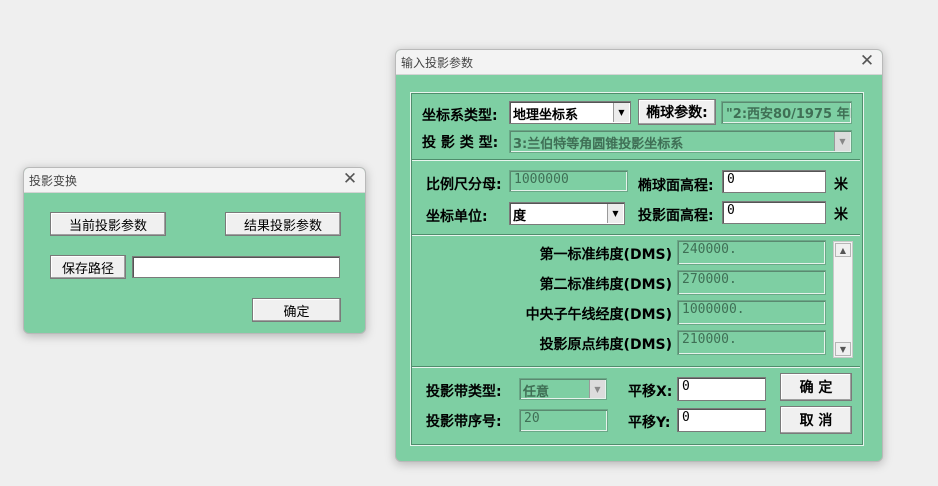 This screenshot has width=938, height=486. I want to click on coord-unit-value: 度, so click(520, 216).